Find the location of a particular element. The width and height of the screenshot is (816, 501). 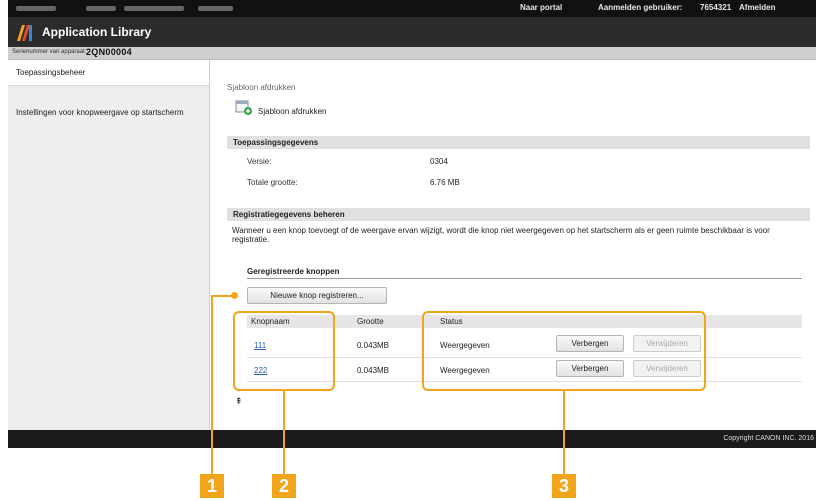

portal-link: Naar portal is located at coordinates (541, 7).